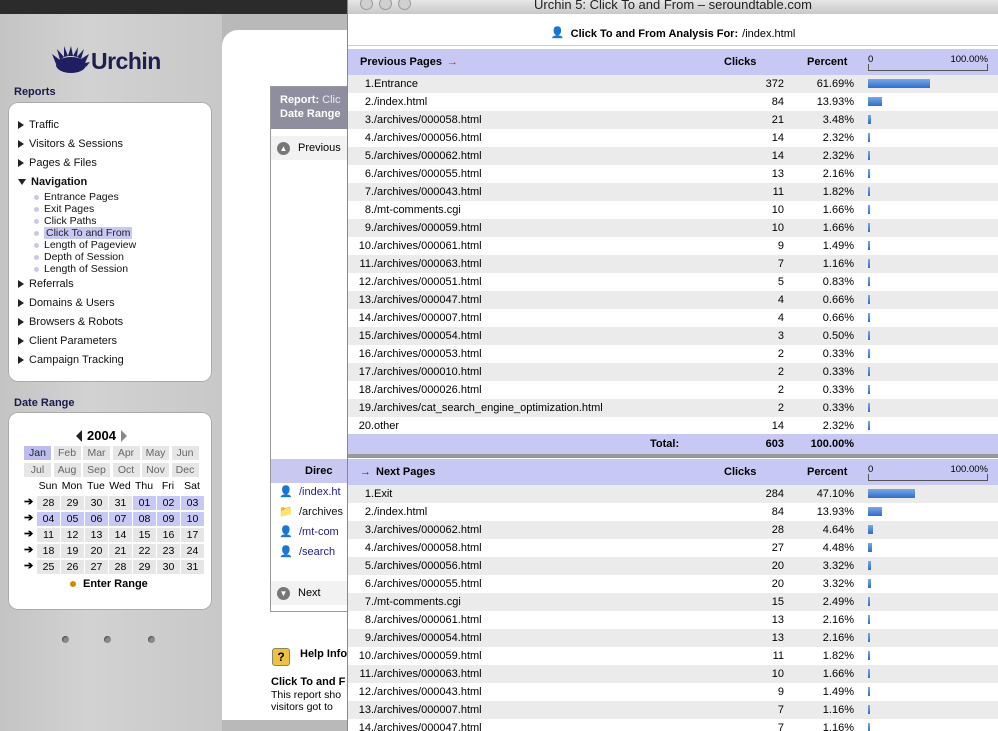  What do you see at coordinates (38, 125) in the screenshot?
I see `nav-traffic: Traffic` at bounding box center [38, 125].